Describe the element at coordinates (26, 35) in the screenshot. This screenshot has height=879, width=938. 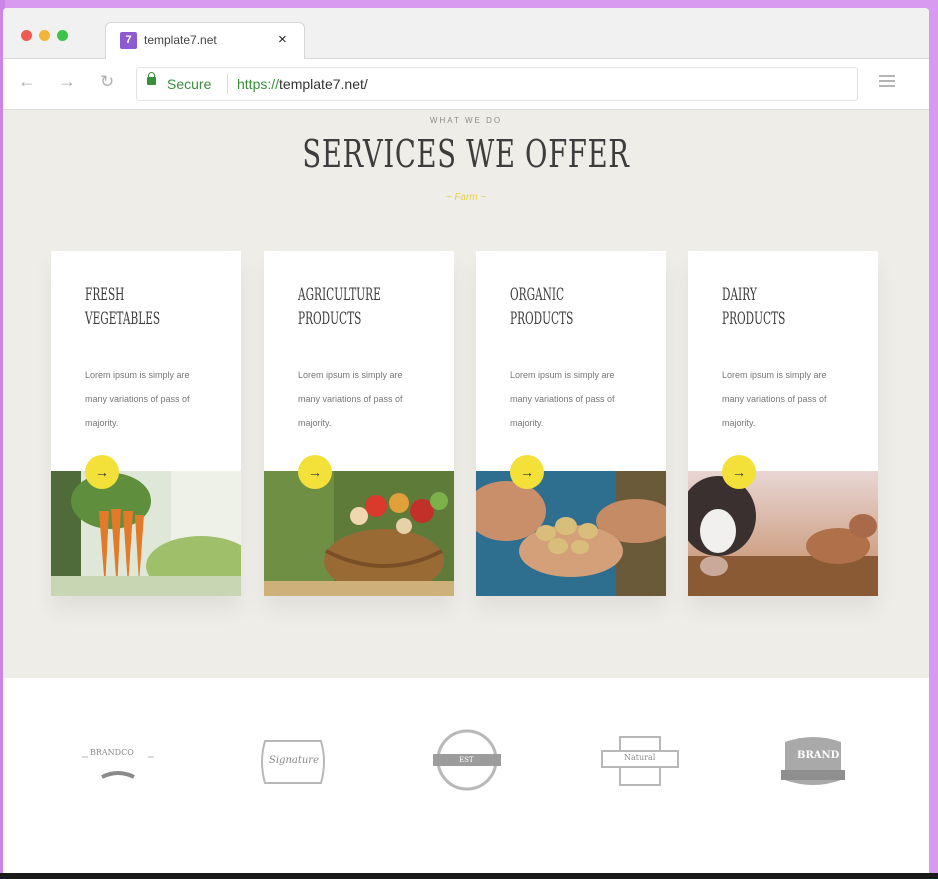
I see `close-window-button` at that location.